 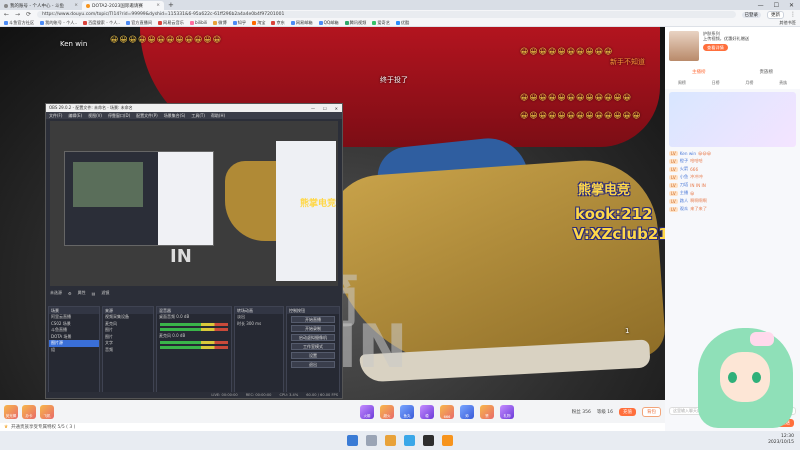 I want to click on forward-icon: →, so click(x=17, y=14).